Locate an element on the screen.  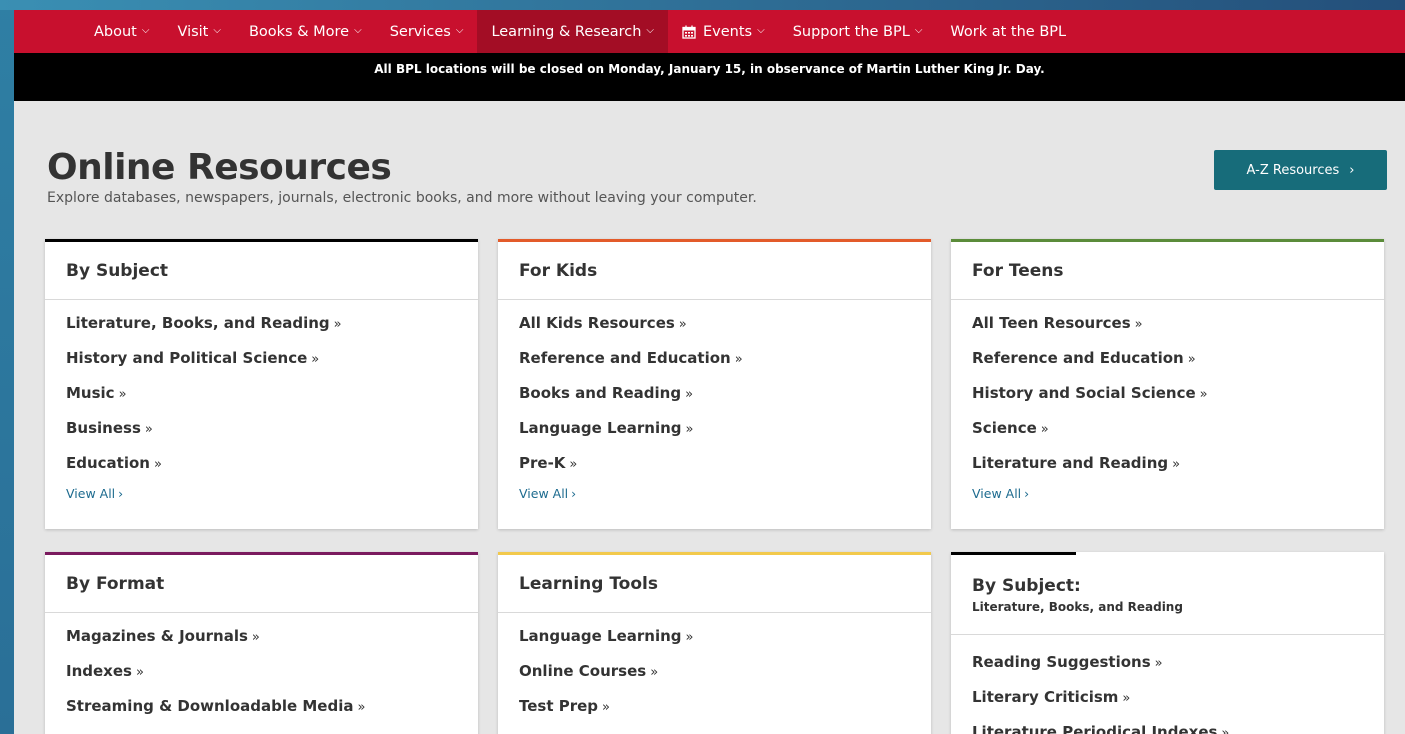
resource-link-label: Test Prep is located at coordinates (559, 706).